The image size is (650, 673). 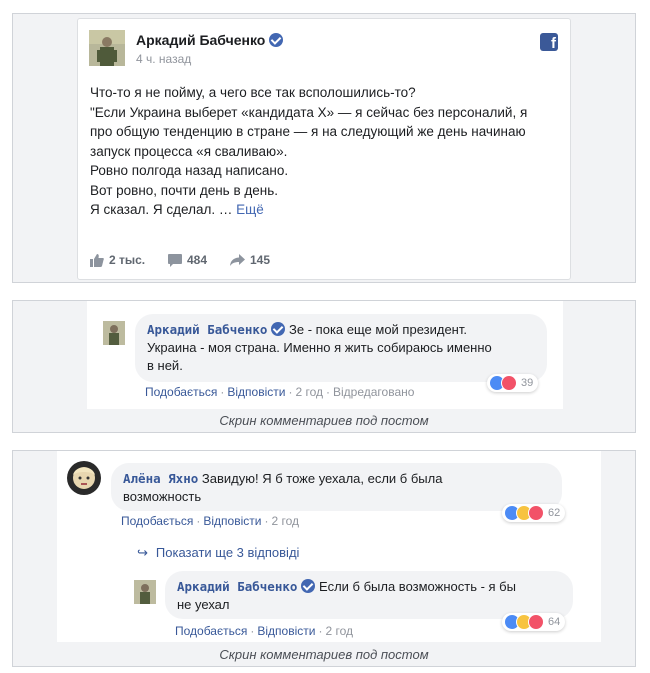 What do you see at coordinates (554, 622) in the screenshot?
I see `reaction-count: 64` at bounding box center [554, 622].